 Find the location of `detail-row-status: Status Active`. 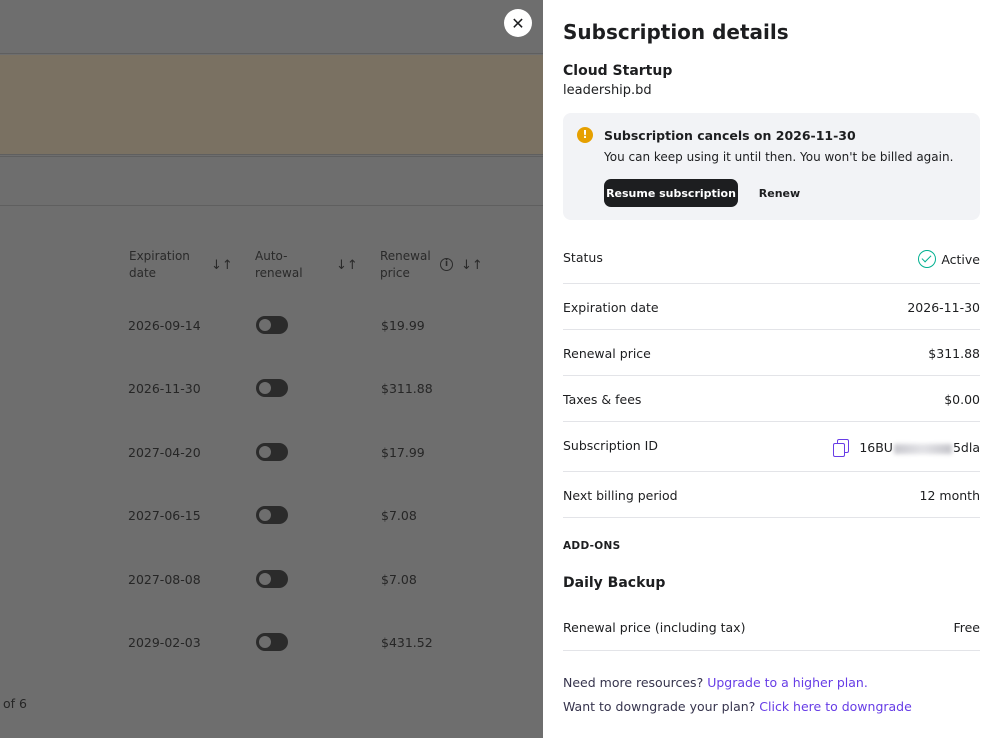

detail-row-status: Status Active is located at coordinates (771, 261).